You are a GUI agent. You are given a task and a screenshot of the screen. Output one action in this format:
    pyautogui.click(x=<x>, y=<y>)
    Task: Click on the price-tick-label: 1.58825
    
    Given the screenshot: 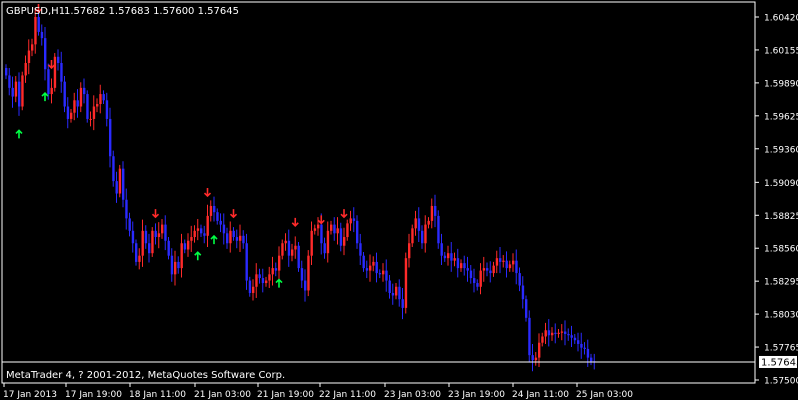 What is the action you would take?
    pyautogui.click(x=781, y=217)
    